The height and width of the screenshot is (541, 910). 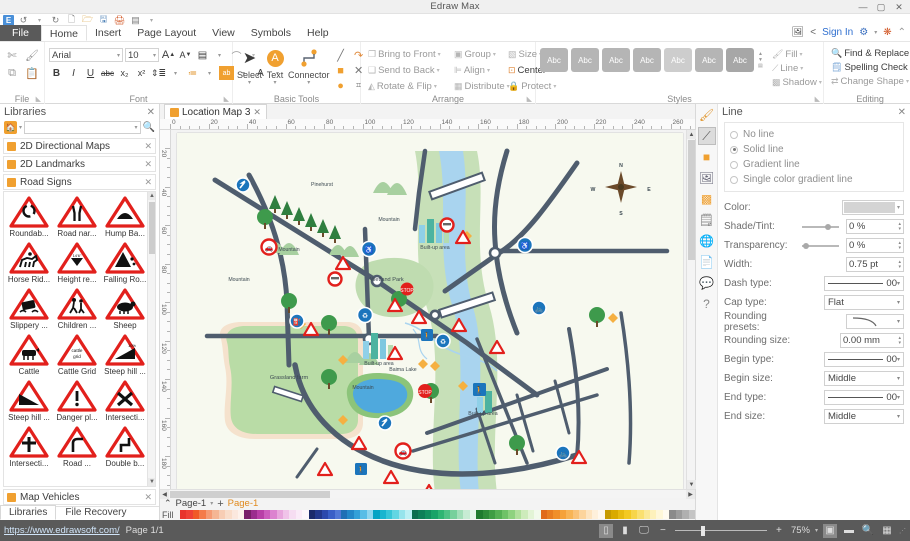 What do you see at coordinates (243, 503) in the screenshot?
I see `page-tab-page-1: Page-1` at bounding box center [243, 503].